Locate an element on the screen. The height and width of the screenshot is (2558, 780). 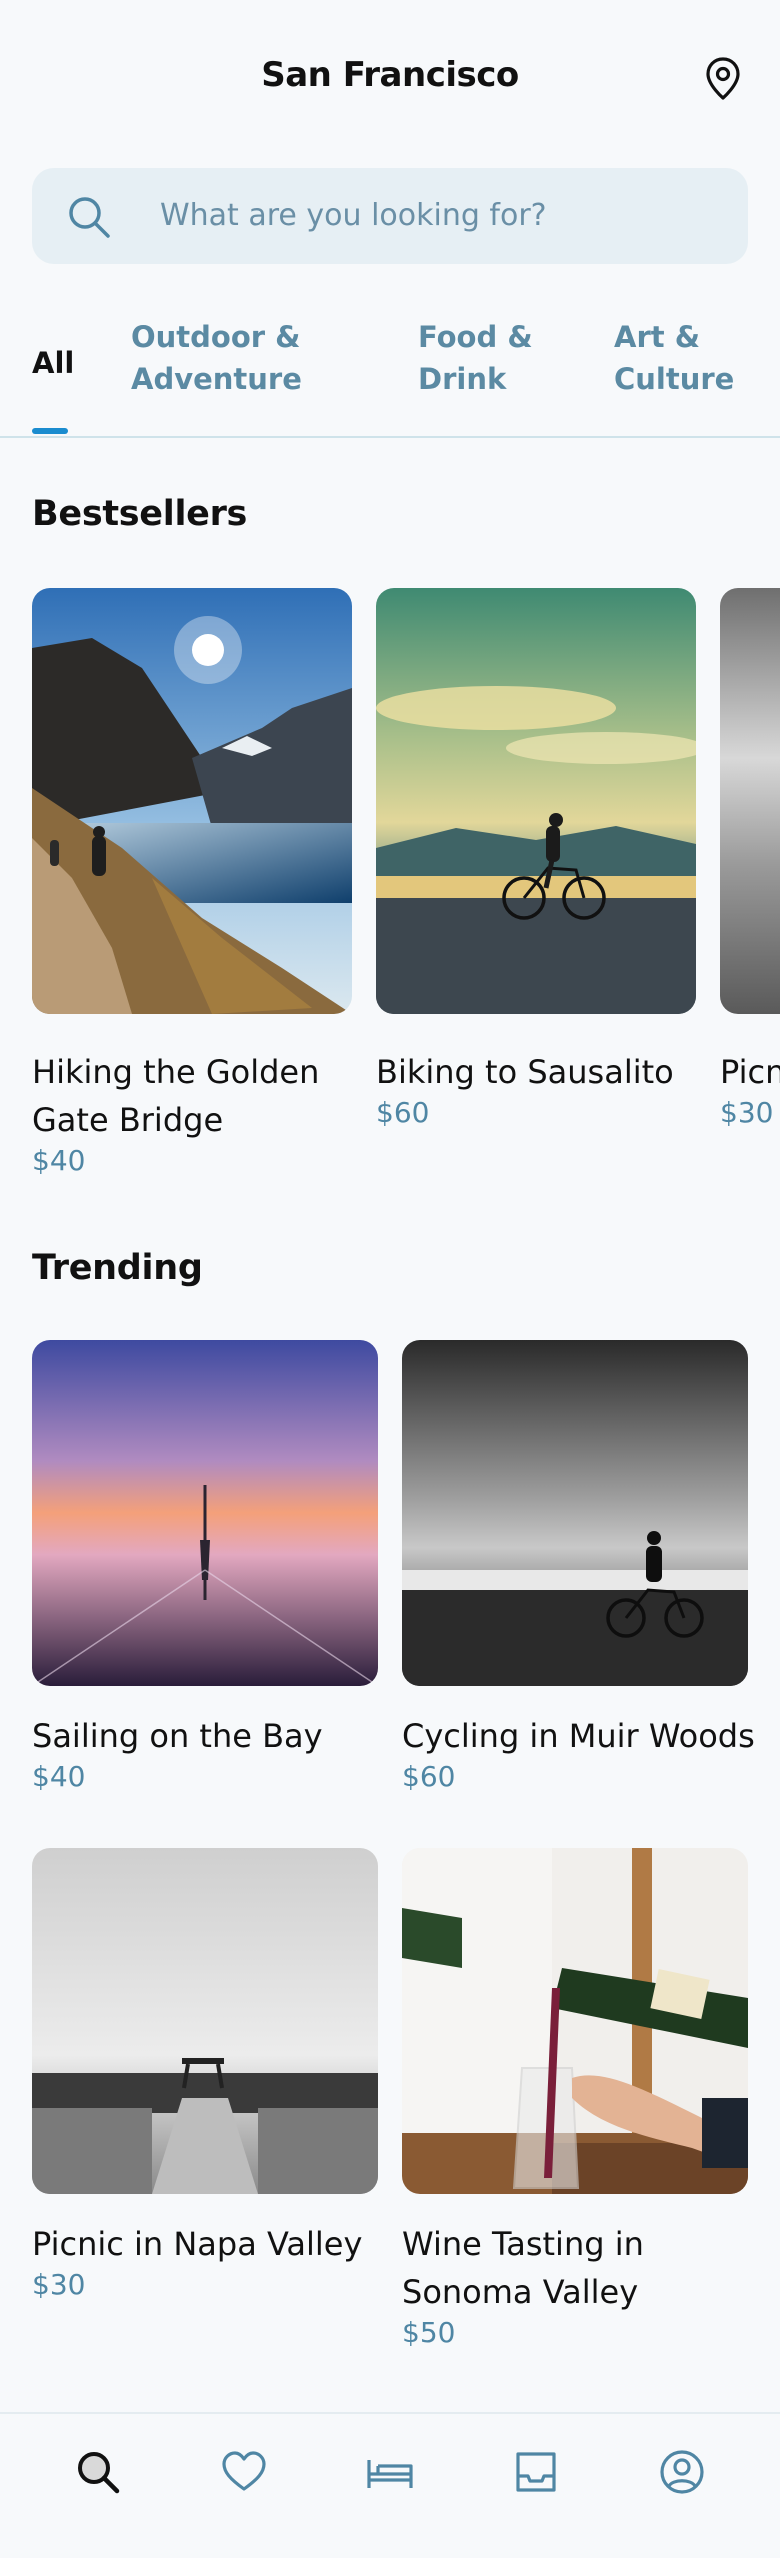
bed-icon is located at coordinates (390, 2472).